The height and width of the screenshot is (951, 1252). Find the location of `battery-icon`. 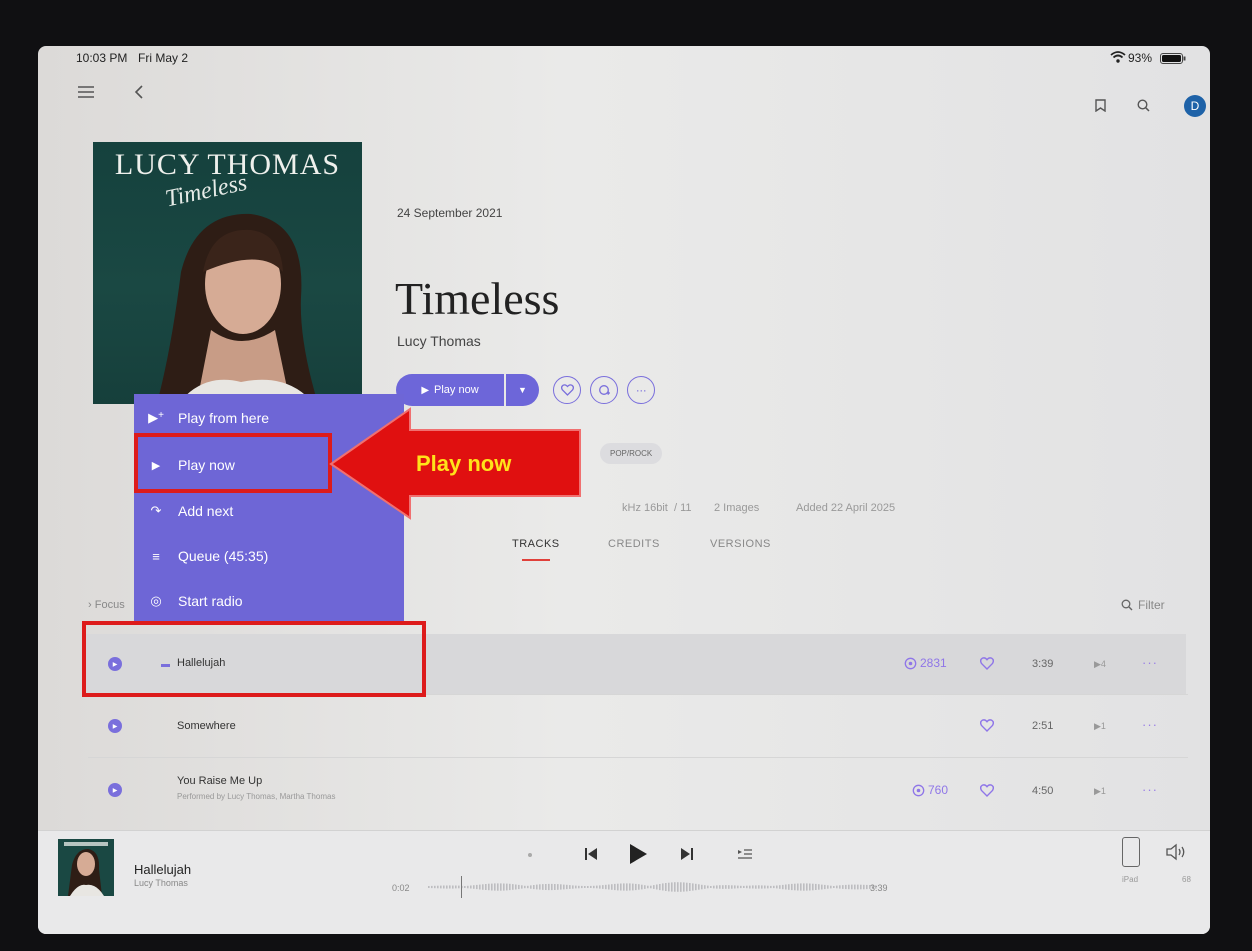

battery-icon is located at coordinates (1173, 58).